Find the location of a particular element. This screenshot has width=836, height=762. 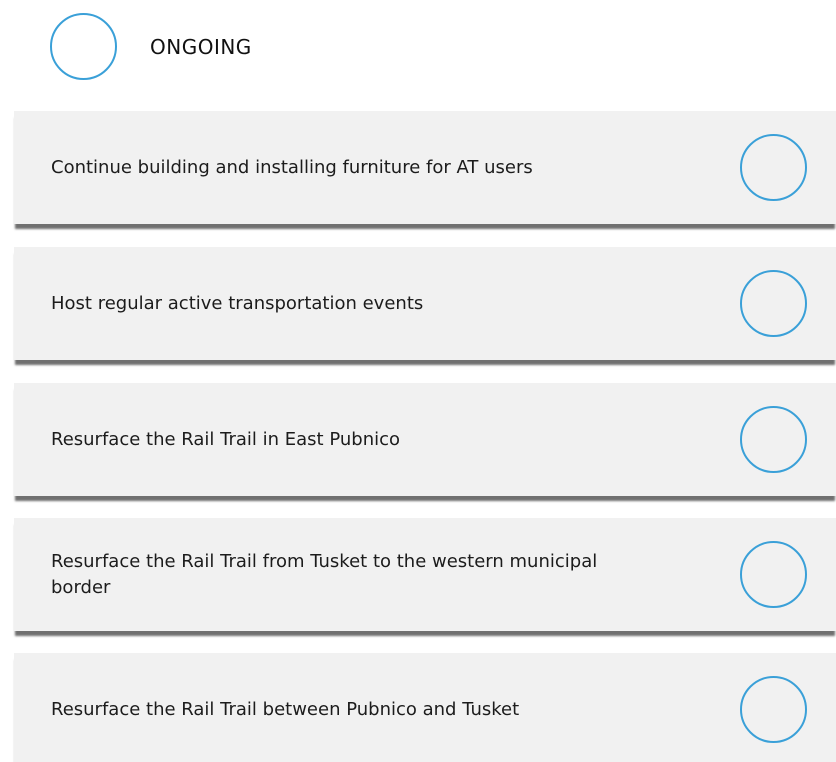

task-label: Resurface the Rail Trail in East Pubnico is located at coordinates (226, 439).